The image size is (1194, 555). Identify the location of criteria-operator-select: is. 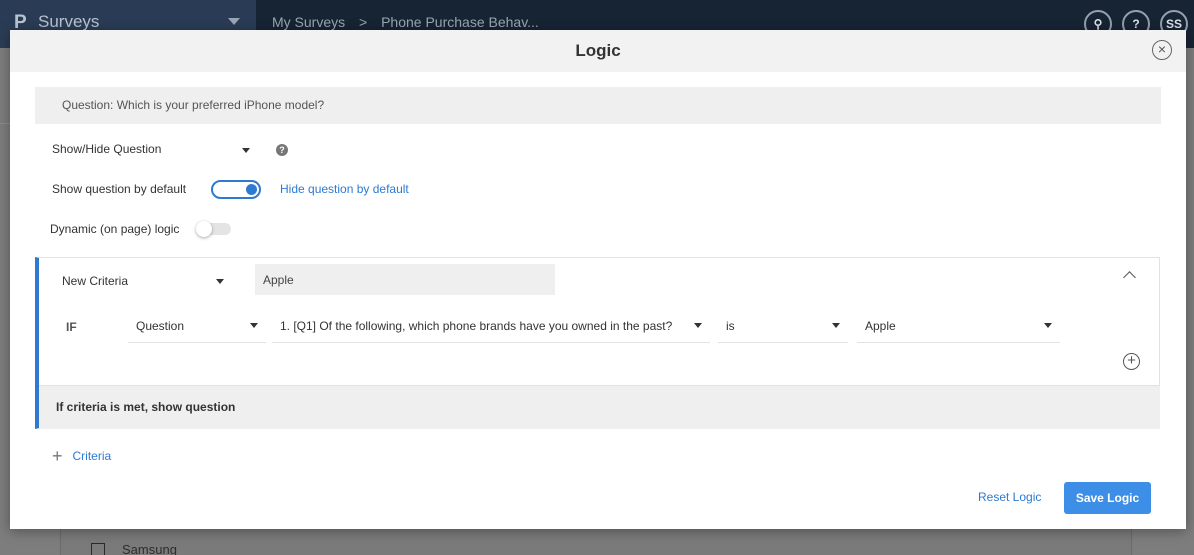
(783, 325).